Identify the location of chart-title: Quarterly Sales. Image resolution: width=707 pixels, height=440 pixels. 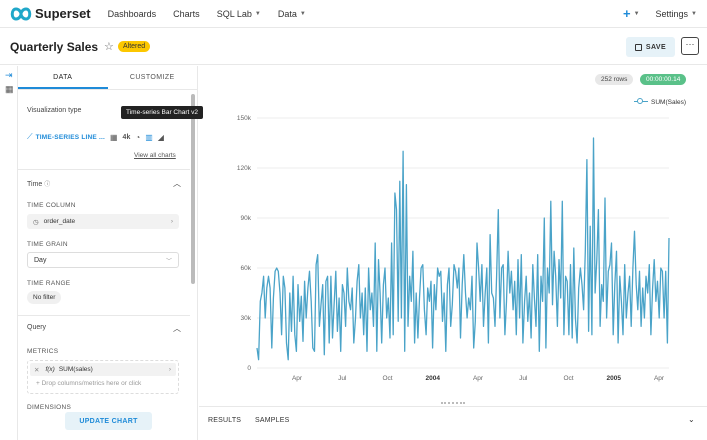
(54, 47).